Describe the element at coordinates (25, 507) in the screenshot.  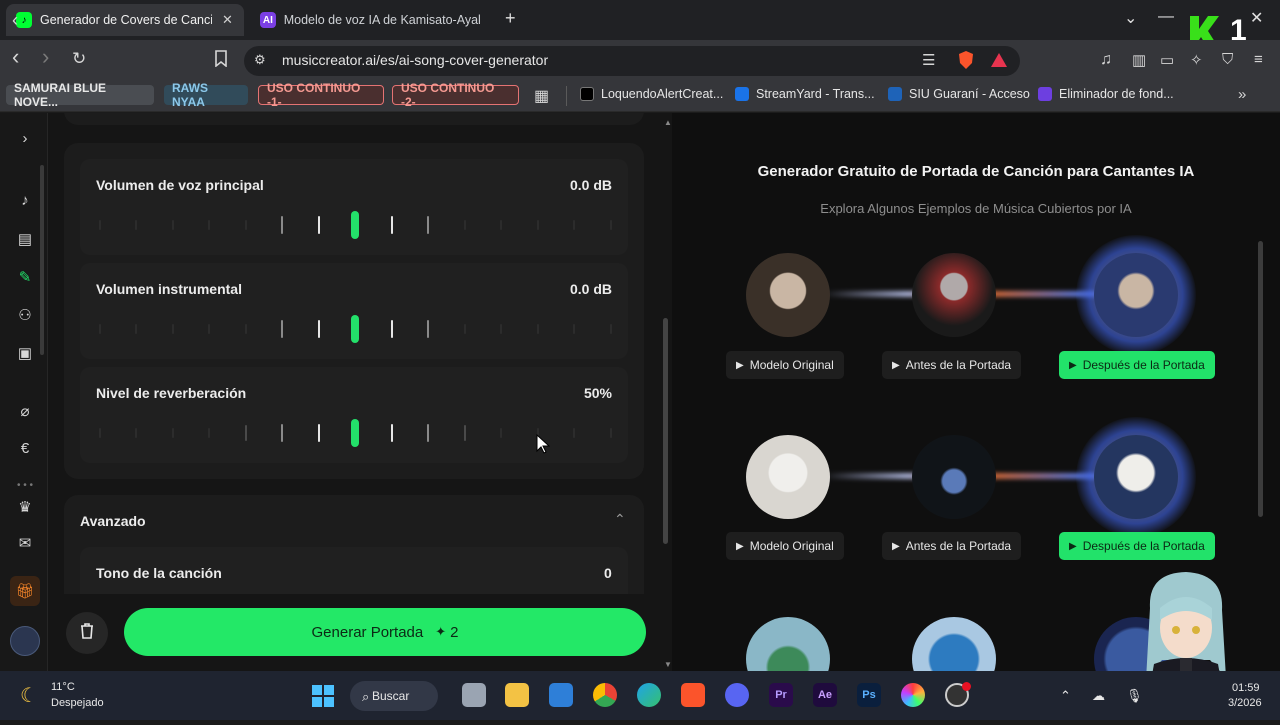
I see `crown-premium-icon: ♛` at that location.